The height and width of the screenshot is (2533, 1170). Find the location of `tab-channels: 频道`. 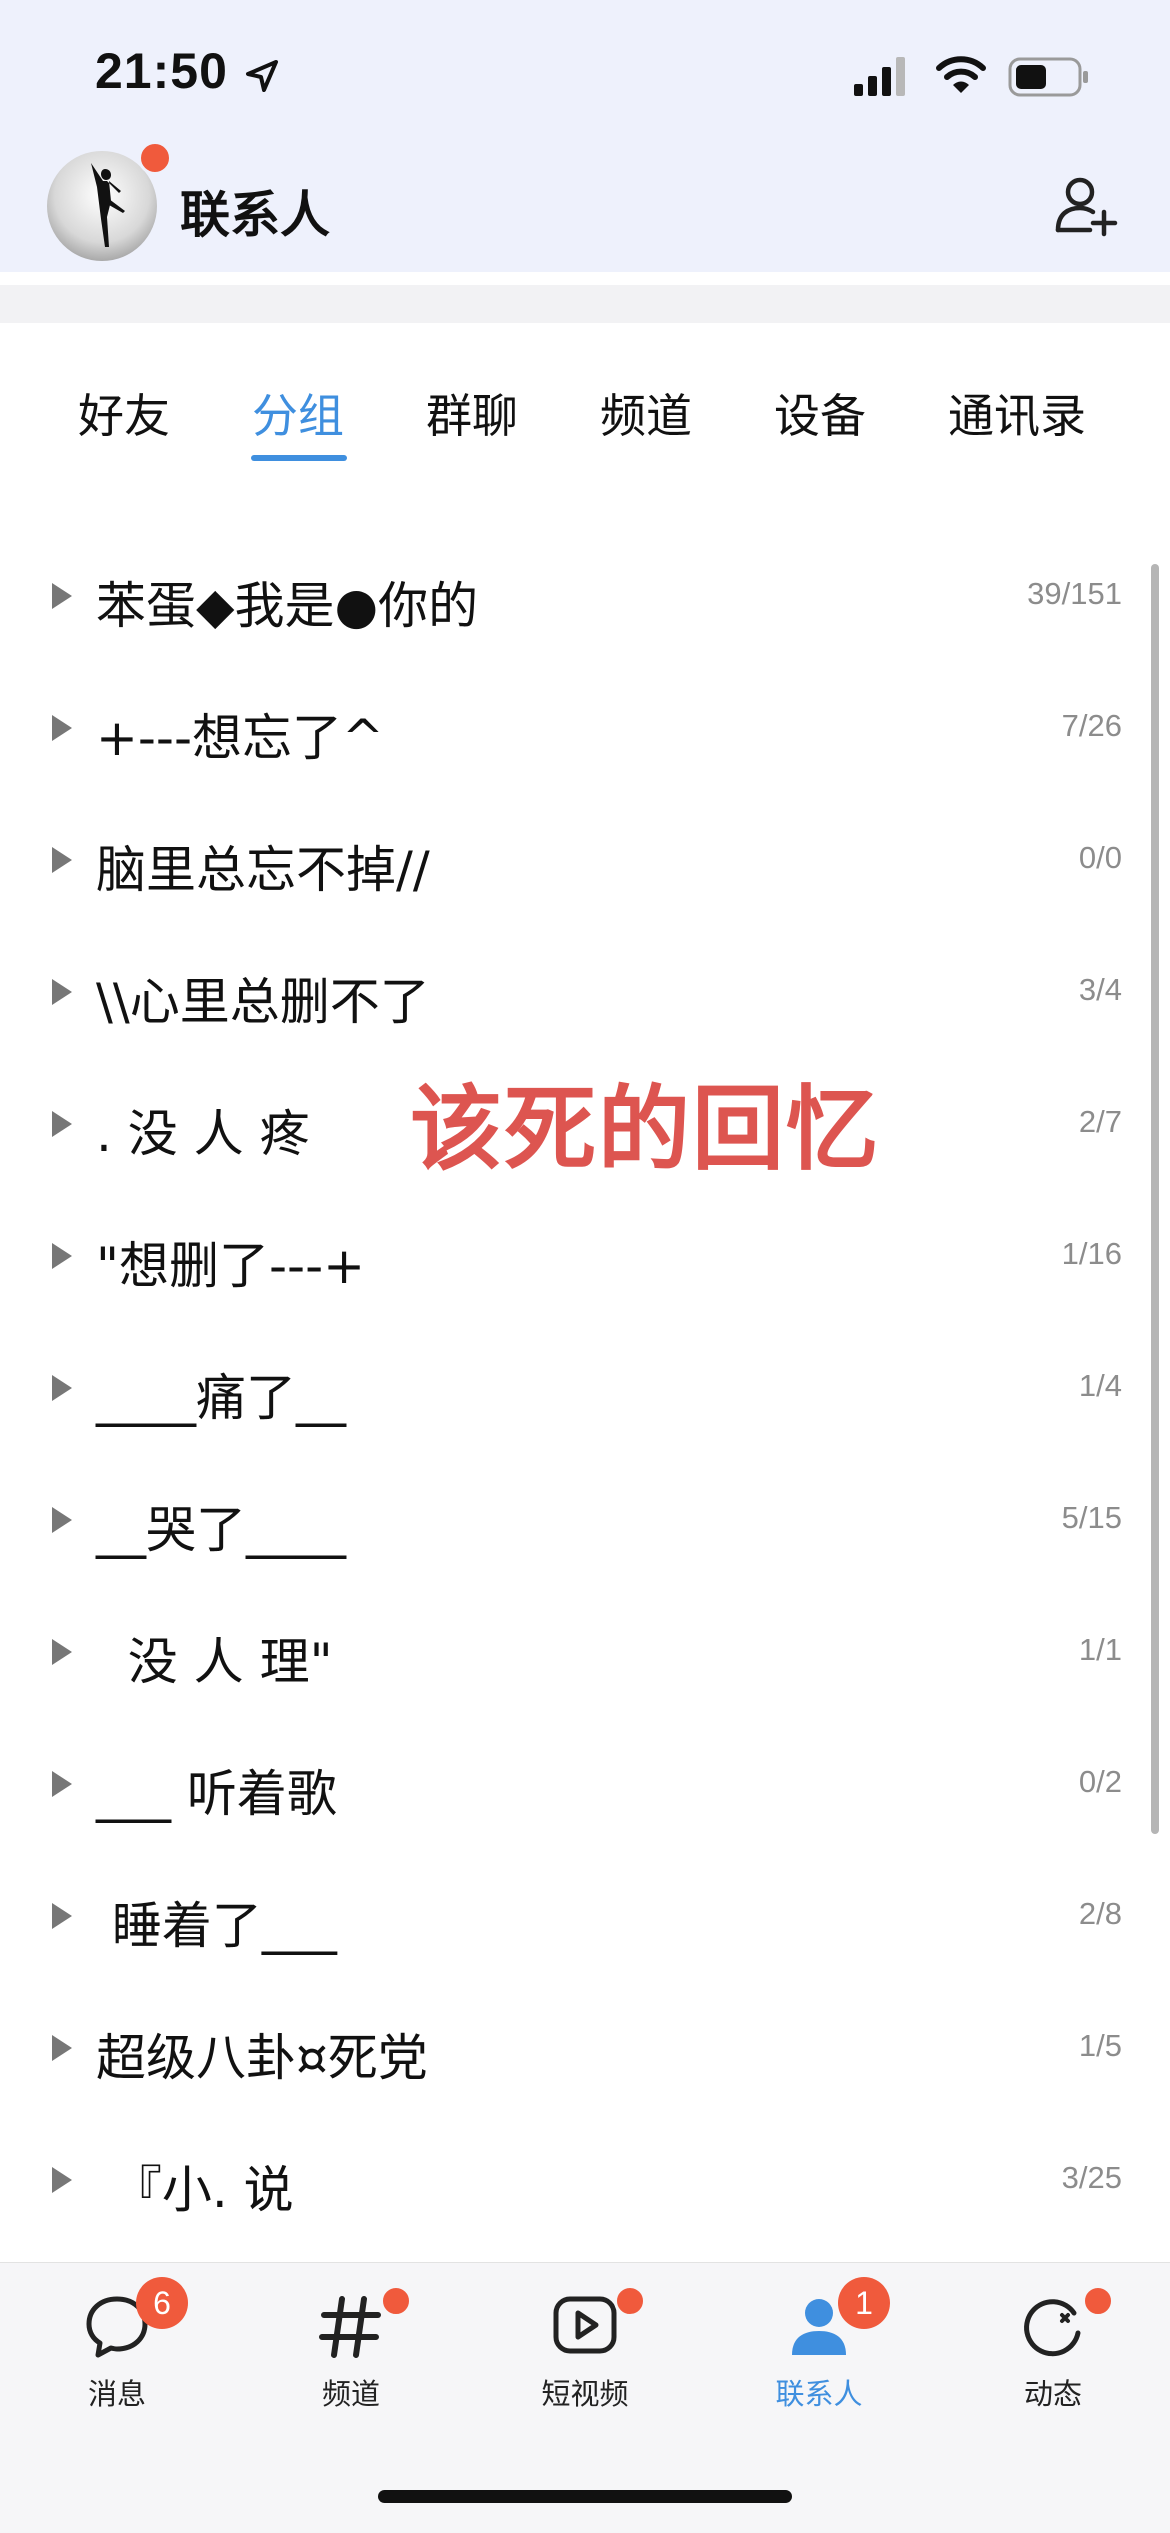

tab-channels: 频道 is located at coordinates (646, 413).